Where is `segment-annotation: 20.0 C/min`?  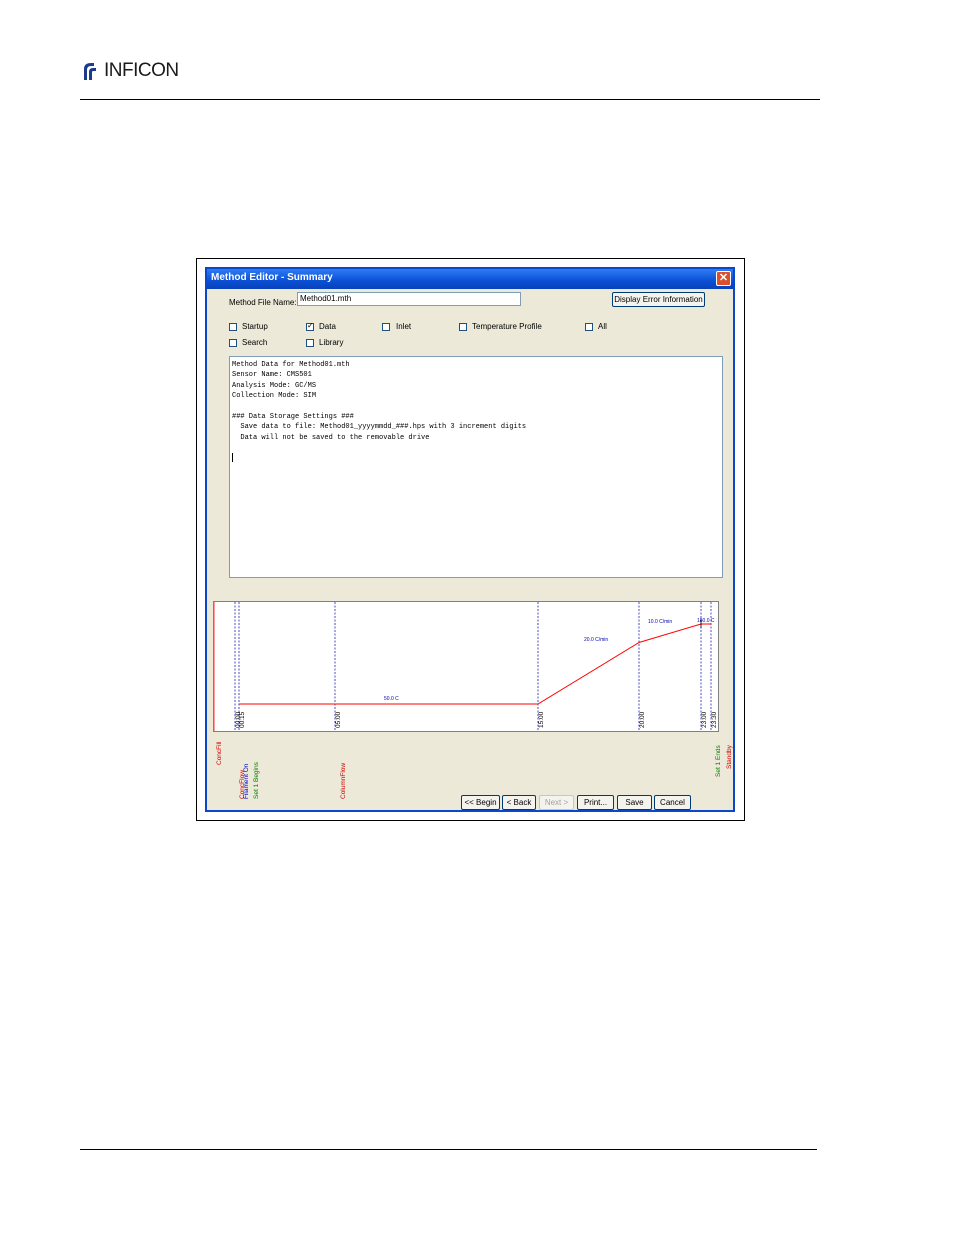
segment-annotation: 20.0 C/min is located at coordinates (596, 640).